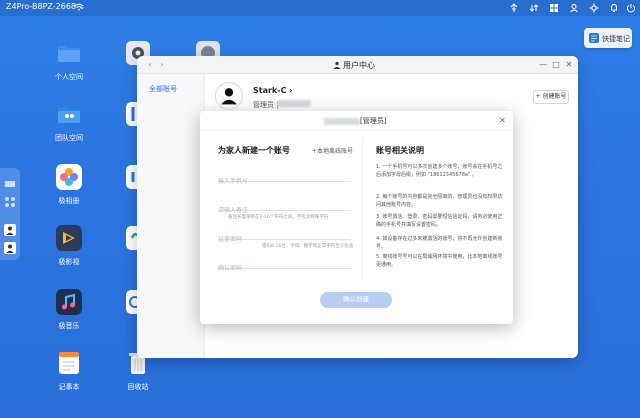  I want to click on confirm-password-input, so click(284, 268).